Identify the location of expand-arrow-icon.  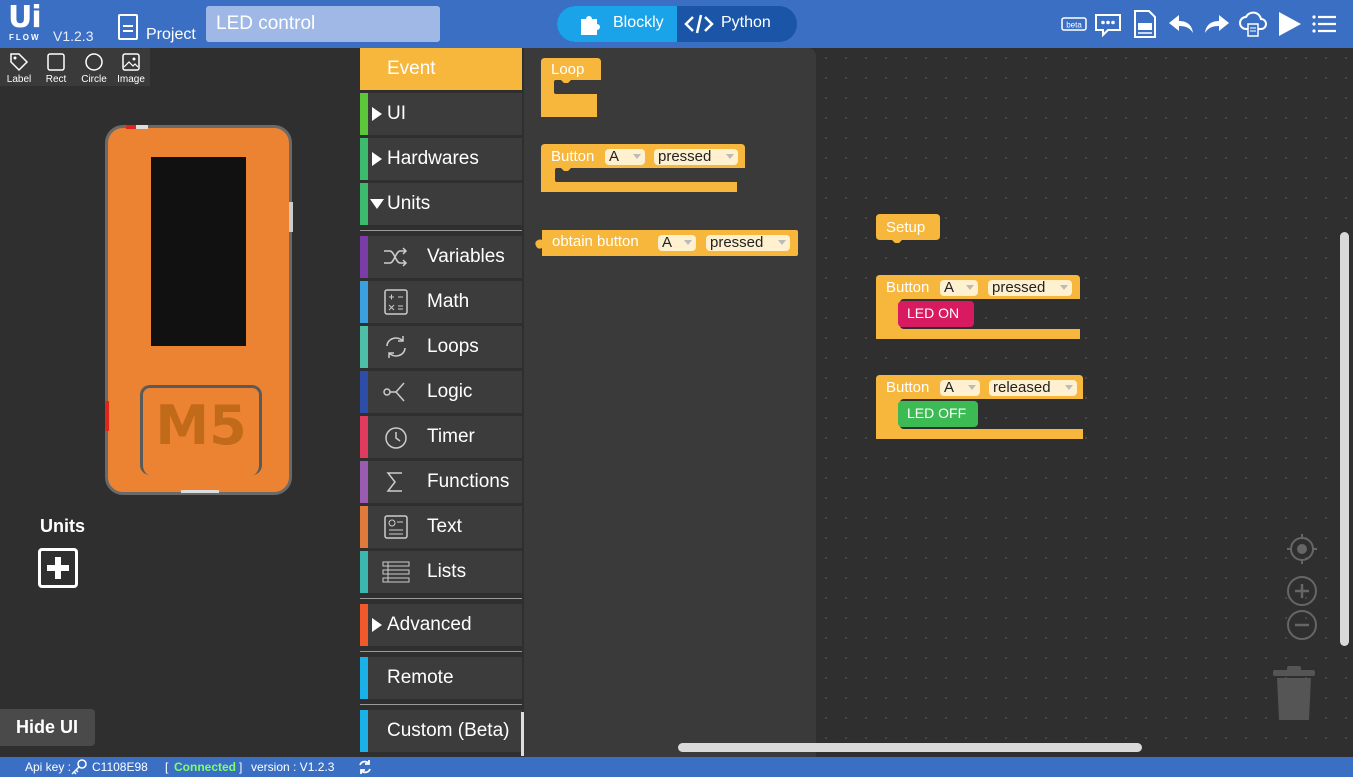
(377, 159).